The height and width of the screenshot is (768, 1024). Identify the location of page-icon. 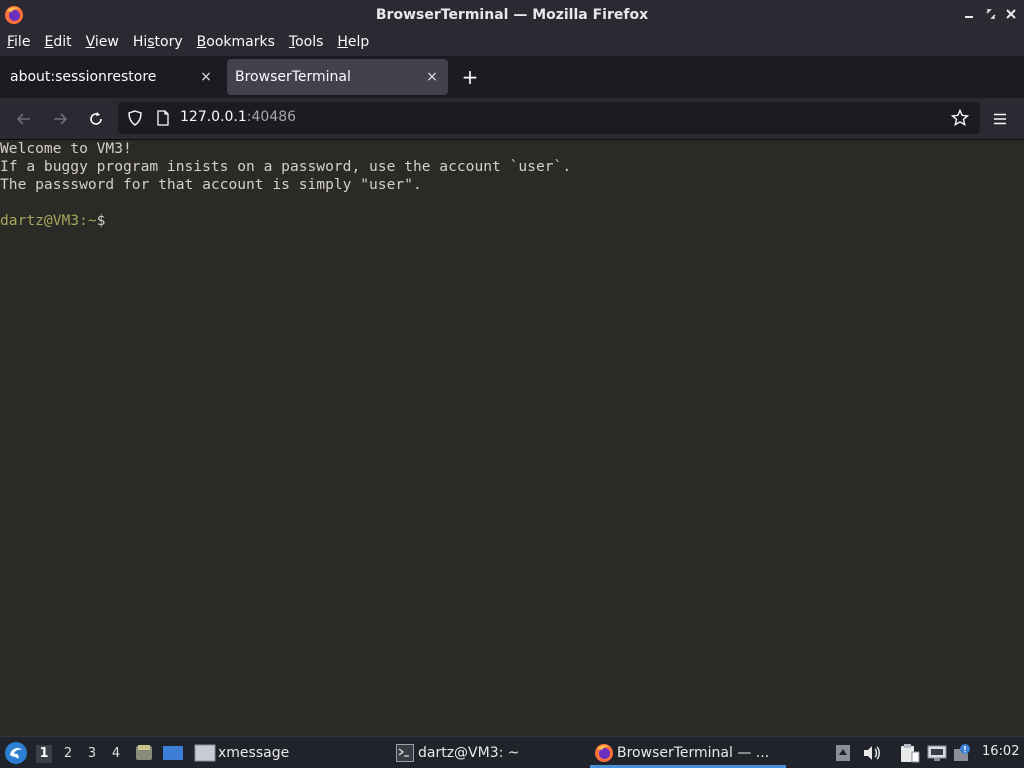
(163, 118).